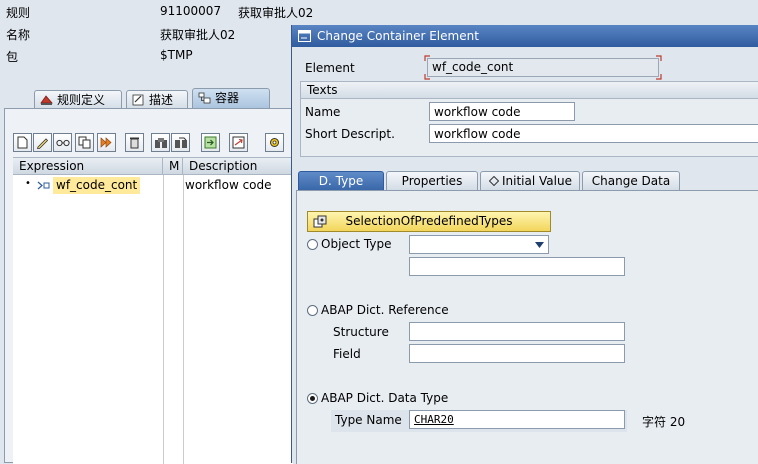  I want to click on container-icon, so click(204, 98).